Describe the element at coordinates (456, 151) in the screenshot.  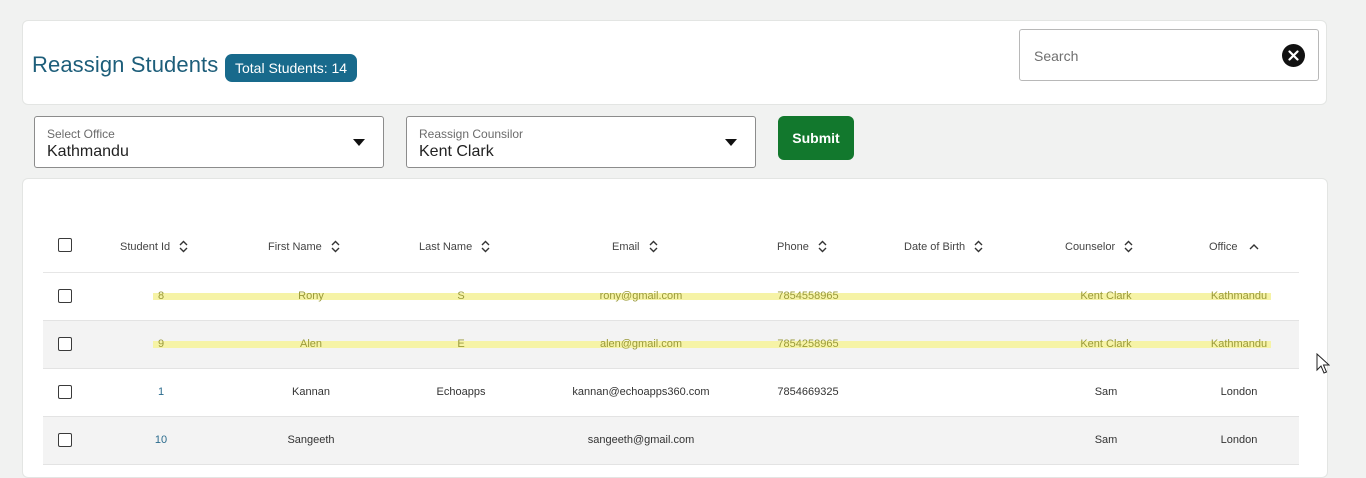
I see `counselor-select-value: Kent Clark` at that location.